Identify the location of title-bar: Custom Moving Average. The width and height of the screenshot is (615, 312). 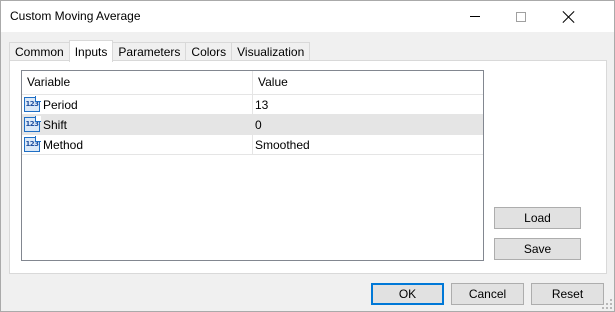
(307, 16).